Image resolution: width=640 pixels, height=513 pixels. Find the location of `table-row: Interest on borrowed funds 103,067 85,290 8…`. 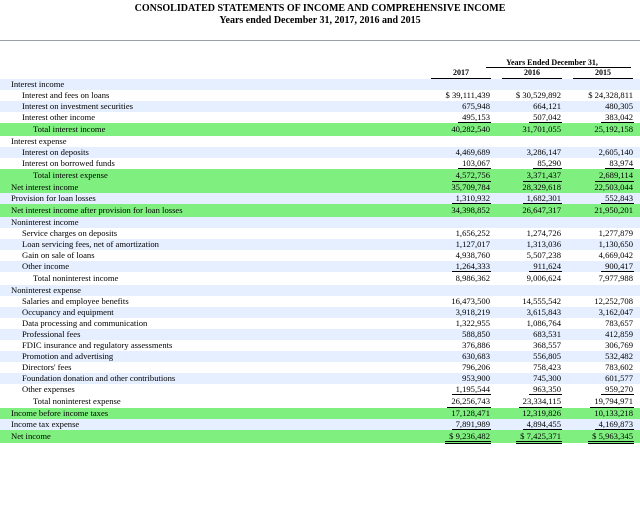

table-row: Interest on borrowed funds 103,067 85,290 8… is located at coordinates (320, 163).